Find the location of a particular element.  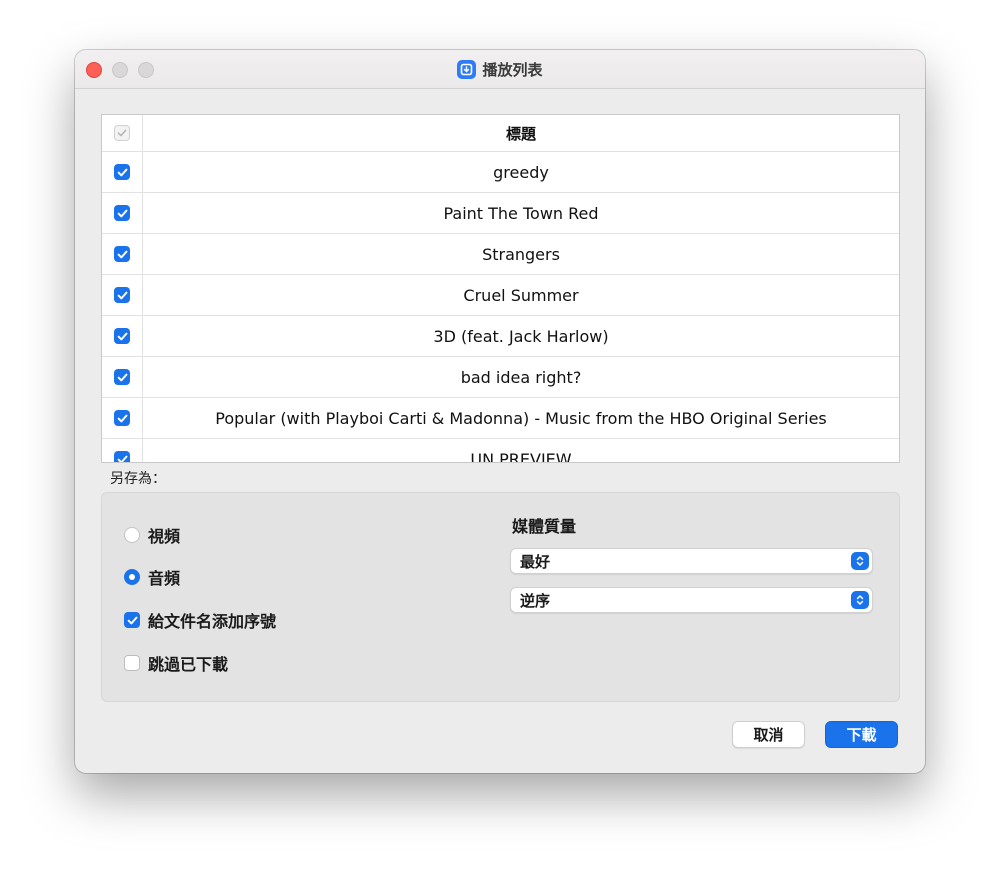

table-header-row: 標題 is located at coordinates (500, 133).